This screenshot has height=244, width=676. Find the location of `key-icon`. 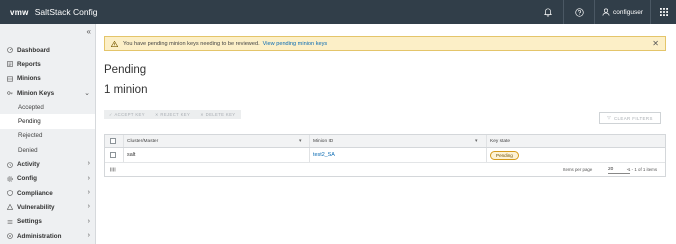

key-icon is located at coordinates (10, 93).